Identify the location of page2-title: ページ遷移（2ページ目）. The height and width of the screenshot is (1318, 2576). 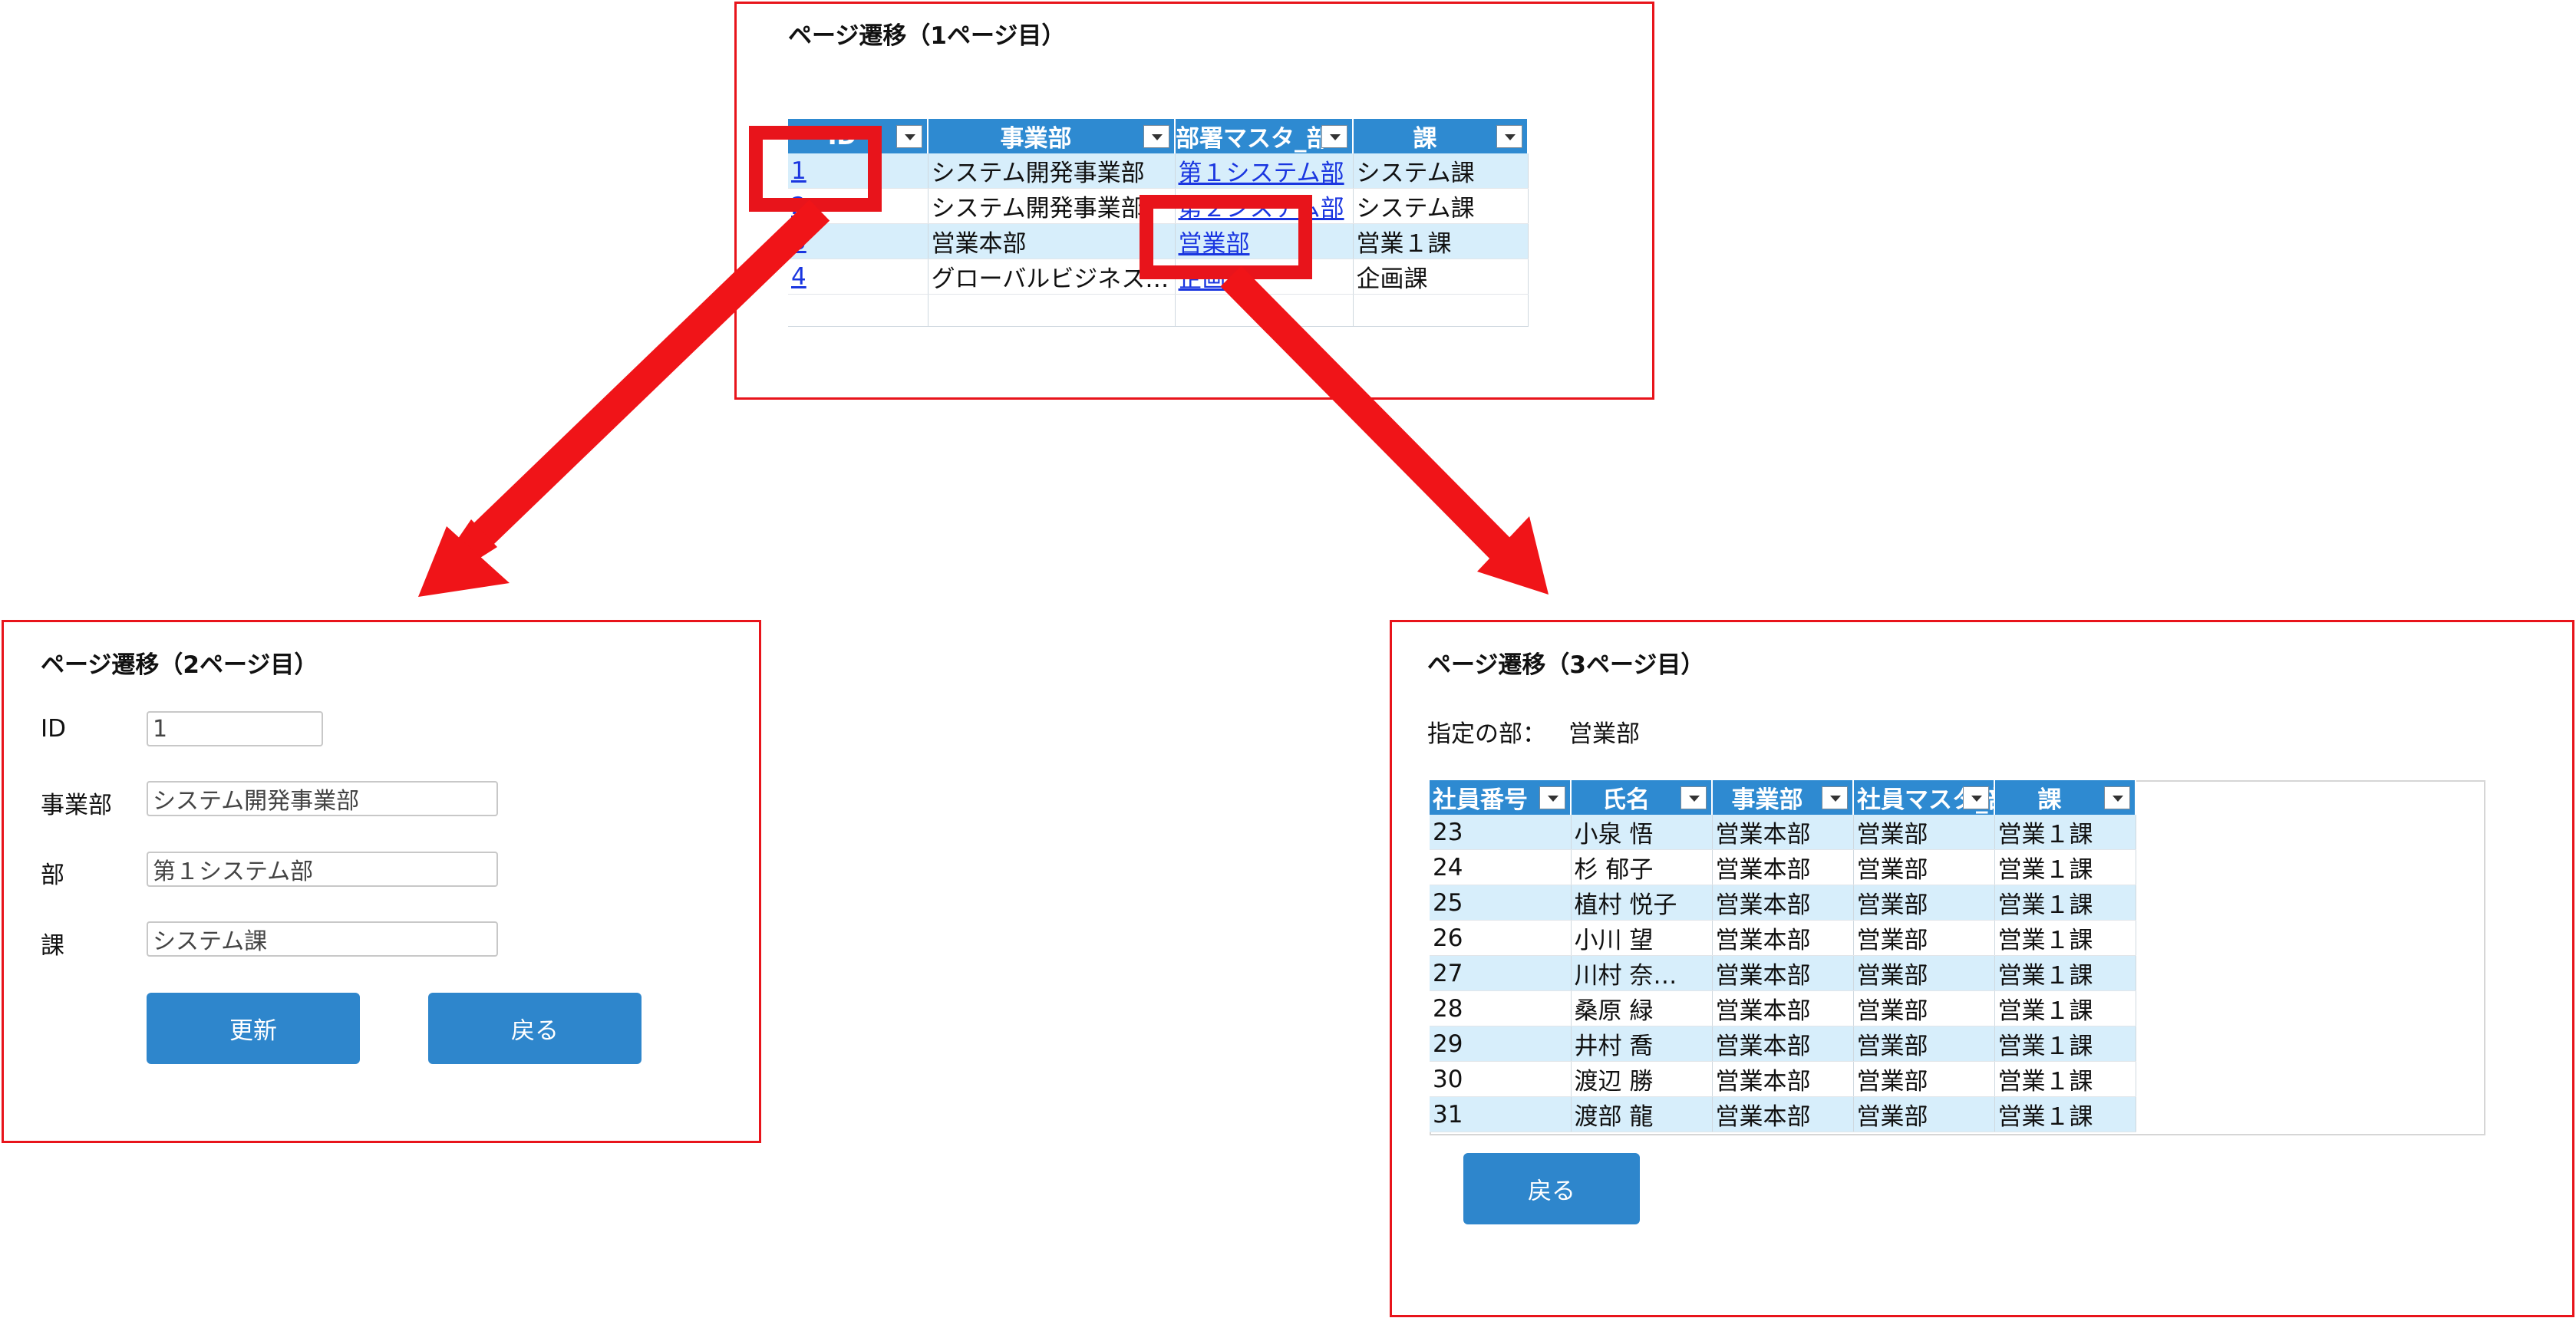
(179, 665).